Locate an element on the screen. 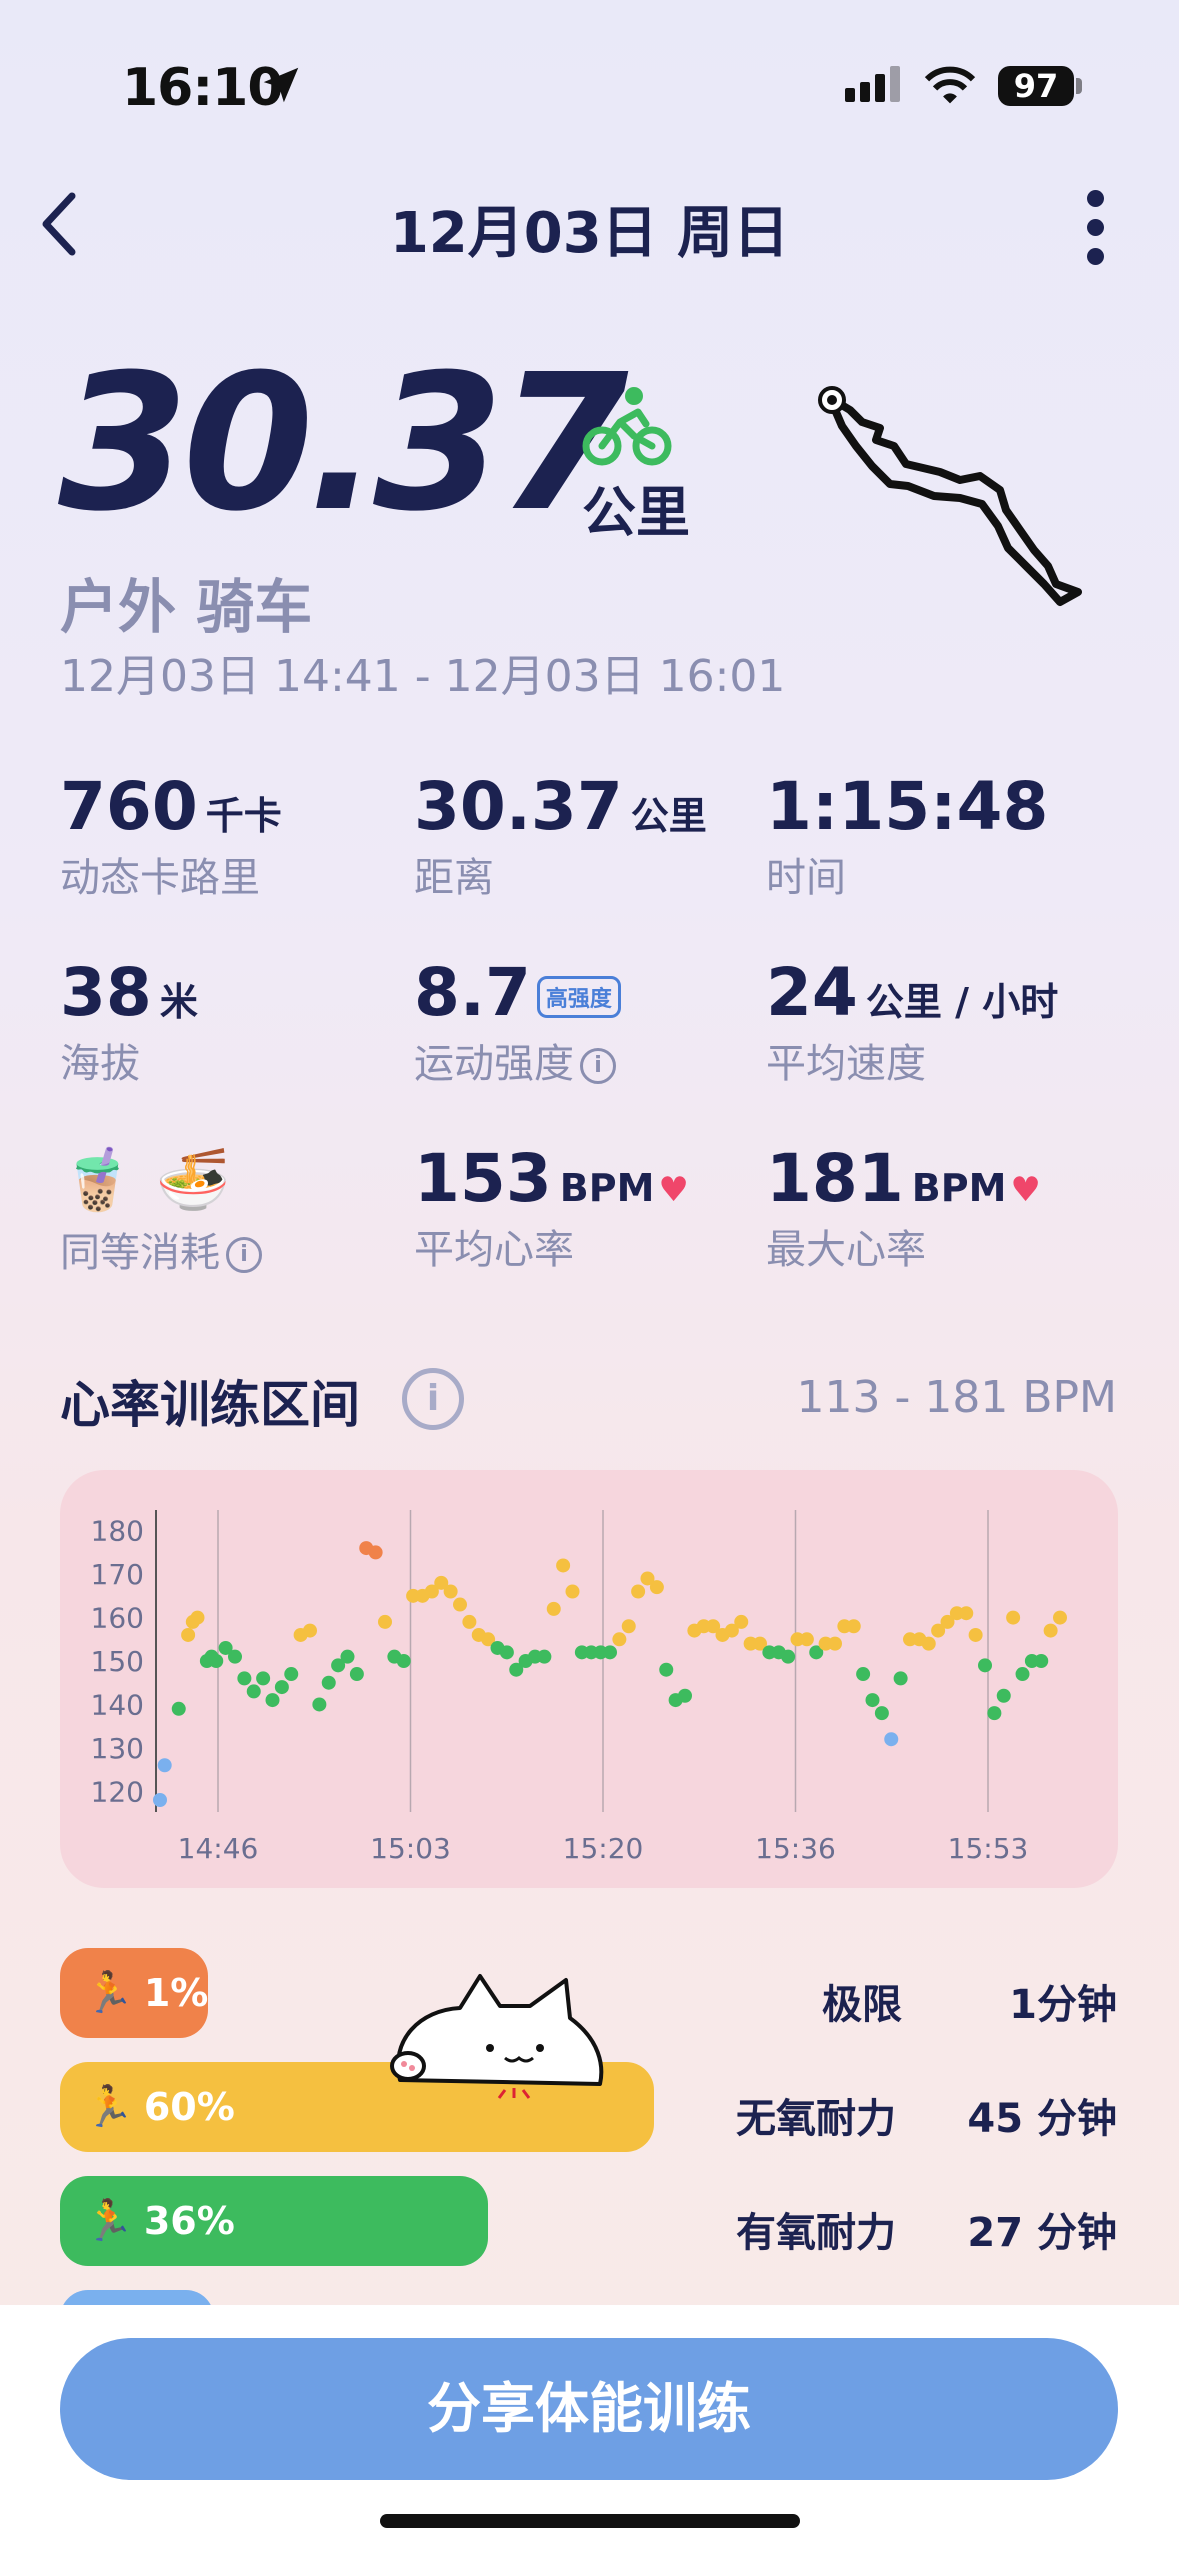 The image size is (1179, 2556). stat-value: 38 is located at coordinates (106, 992).